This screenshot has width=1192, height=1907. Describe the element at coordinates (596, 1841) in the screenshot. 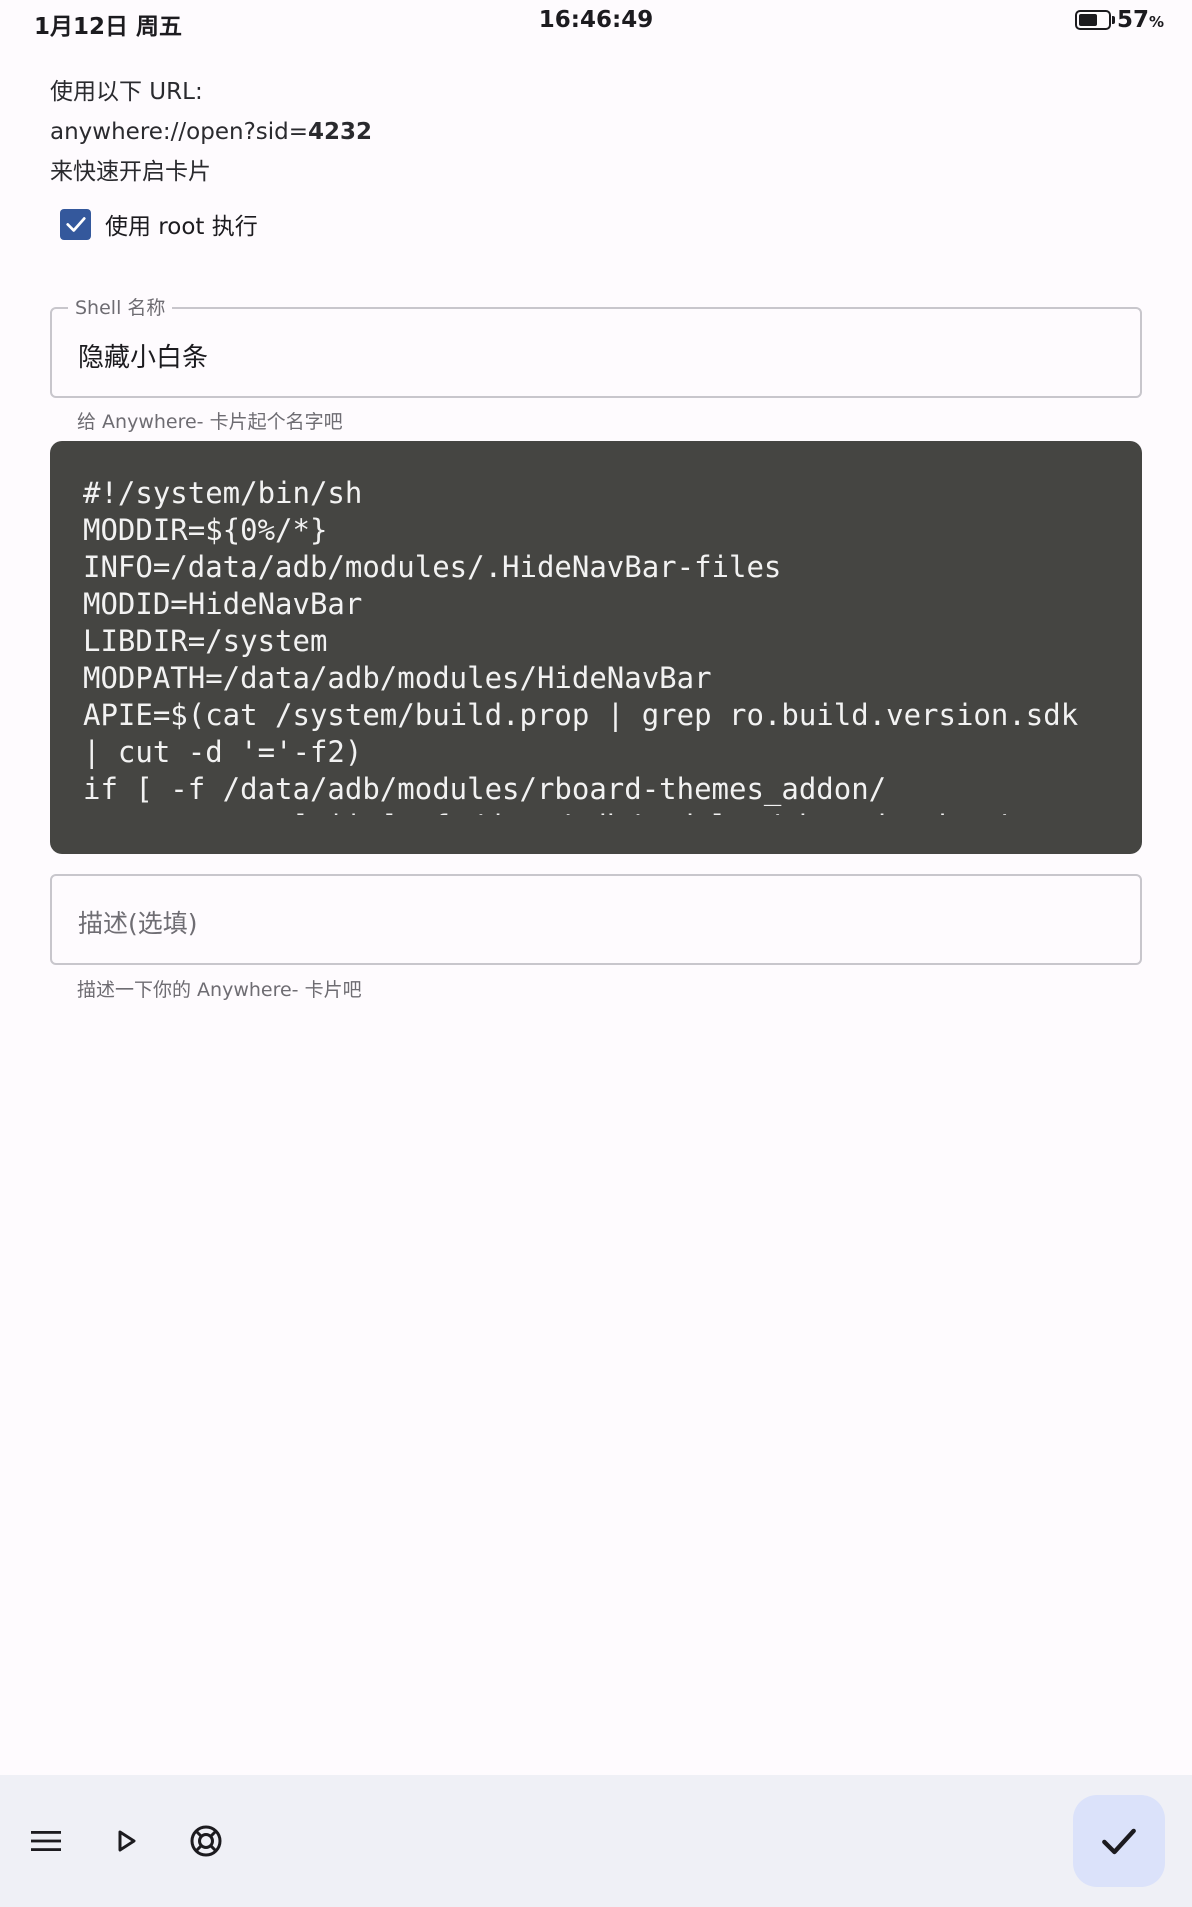

I see `bottom-app-bar` at that location.